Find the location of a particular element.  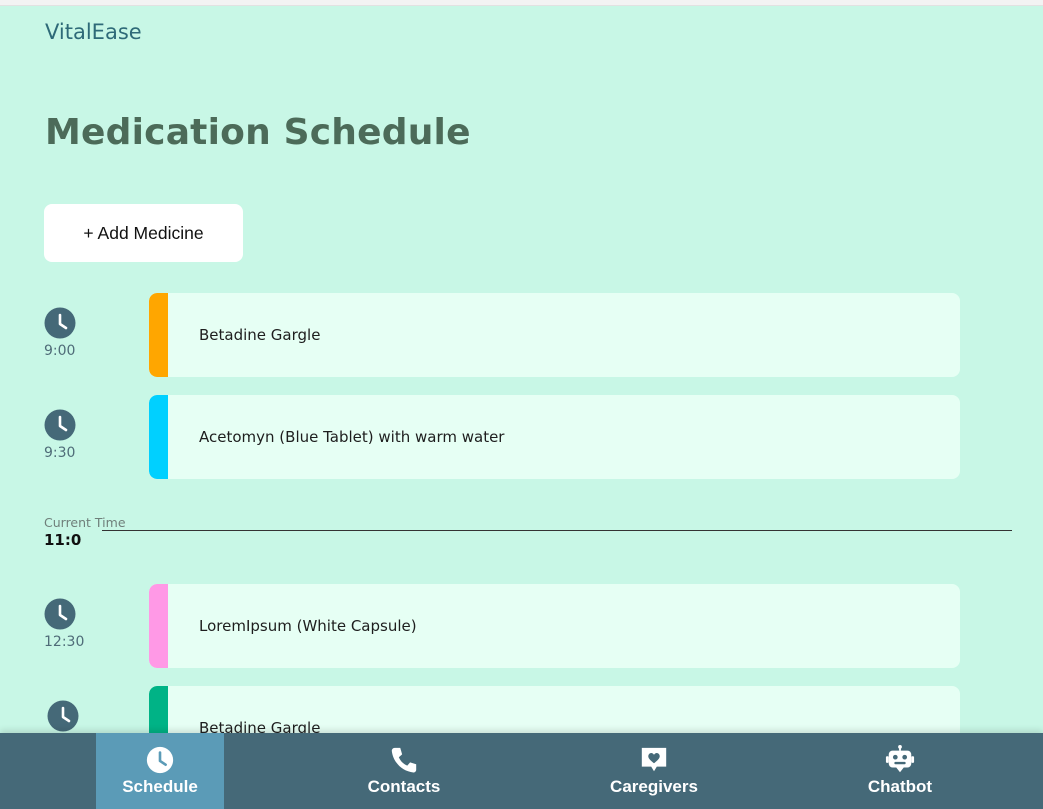

bottom-nav: Schedule Contacts Caregivers Chatbot is located at coordinates (521, 771).